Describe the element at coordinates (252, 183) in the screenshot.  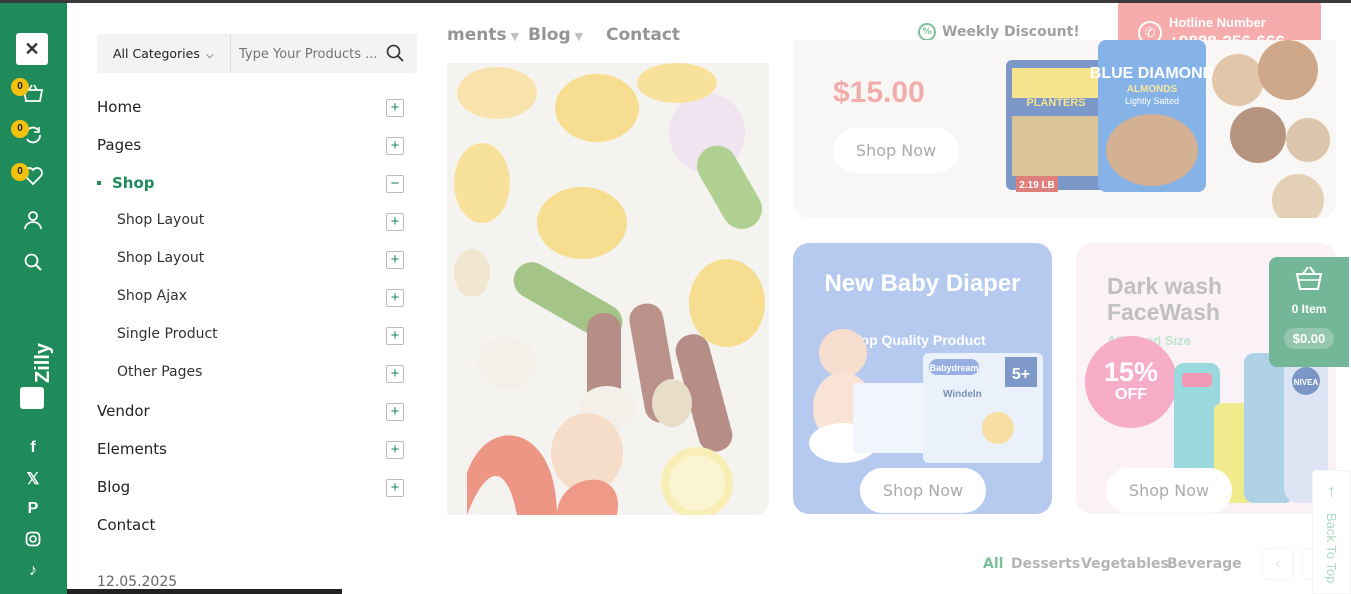
I see `menu-item-shop: Shop −` at that location.